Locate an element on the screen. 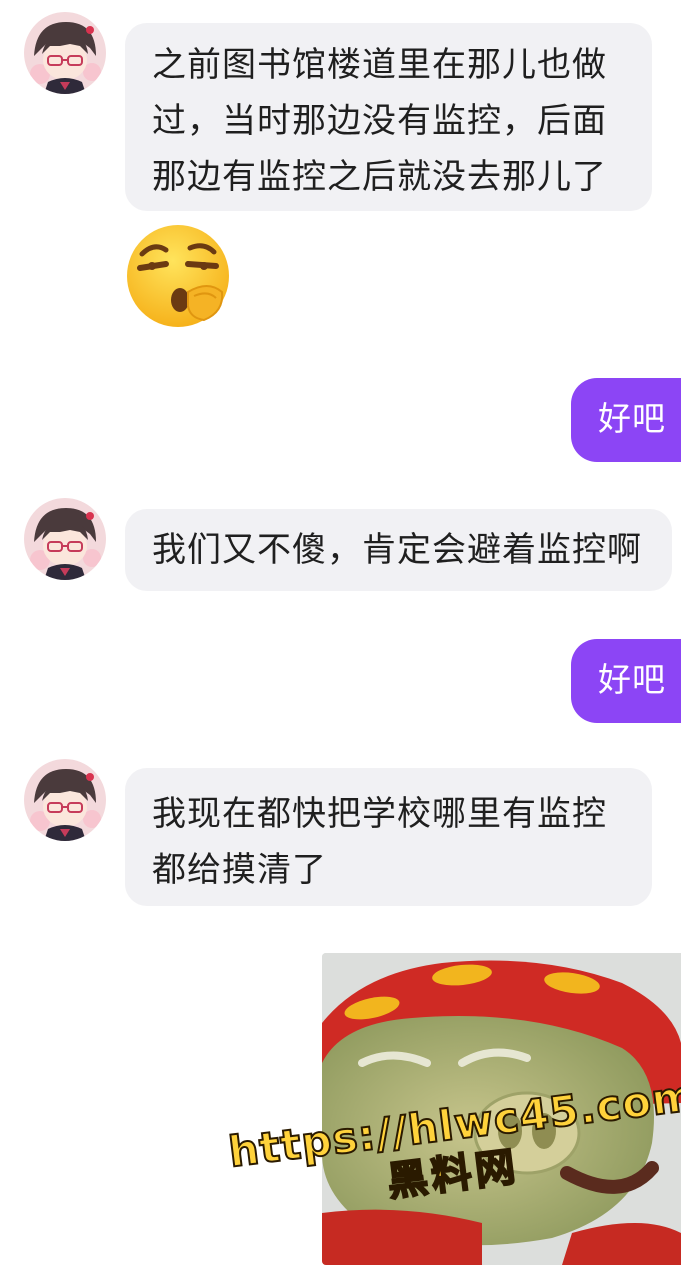  message-text: 之前图书馆楼道里在那儿也做过，当时那边没有监控，后面那边有监控之后就没去那儿了 is located at coordinates (379, 121).